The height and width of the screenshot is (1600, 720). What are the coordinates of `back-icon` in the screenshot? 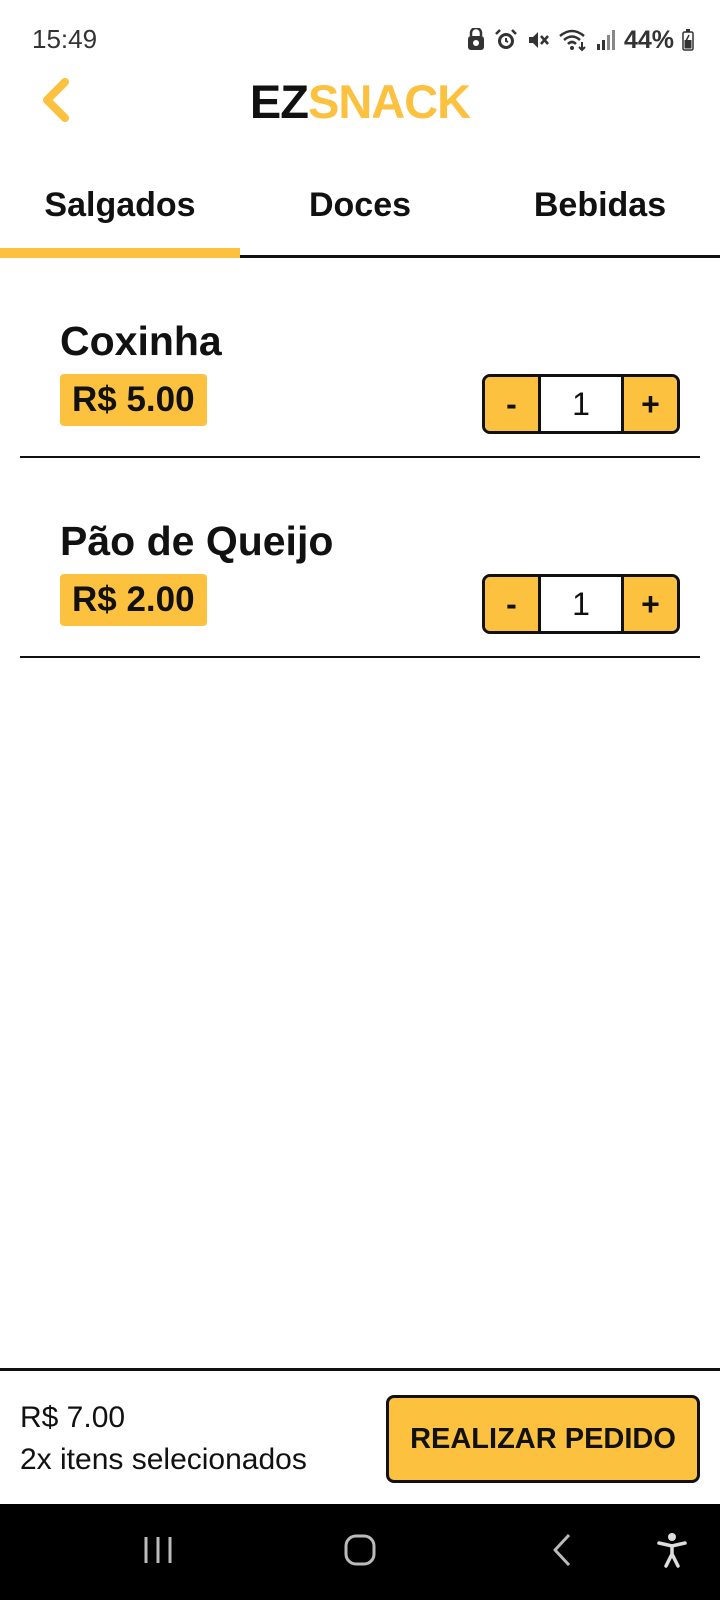 It's located at (562, 1552).